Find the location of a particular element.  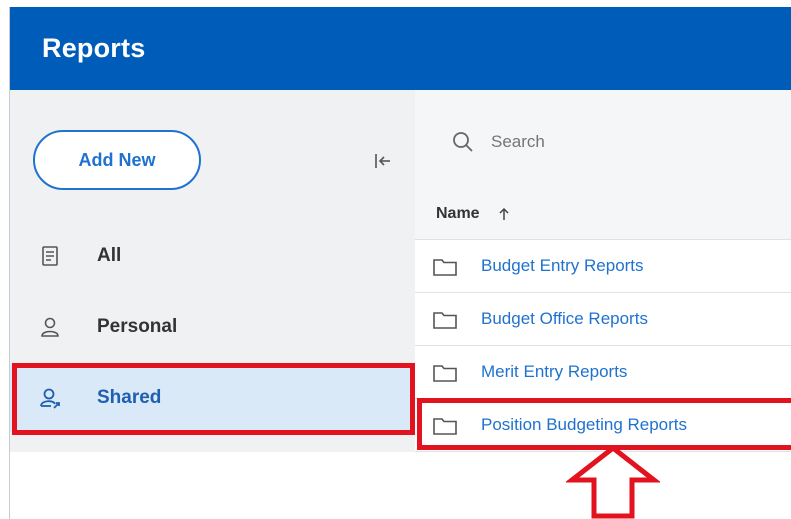

up-arrow-annotation-icon is located at coordinates (613, 481).